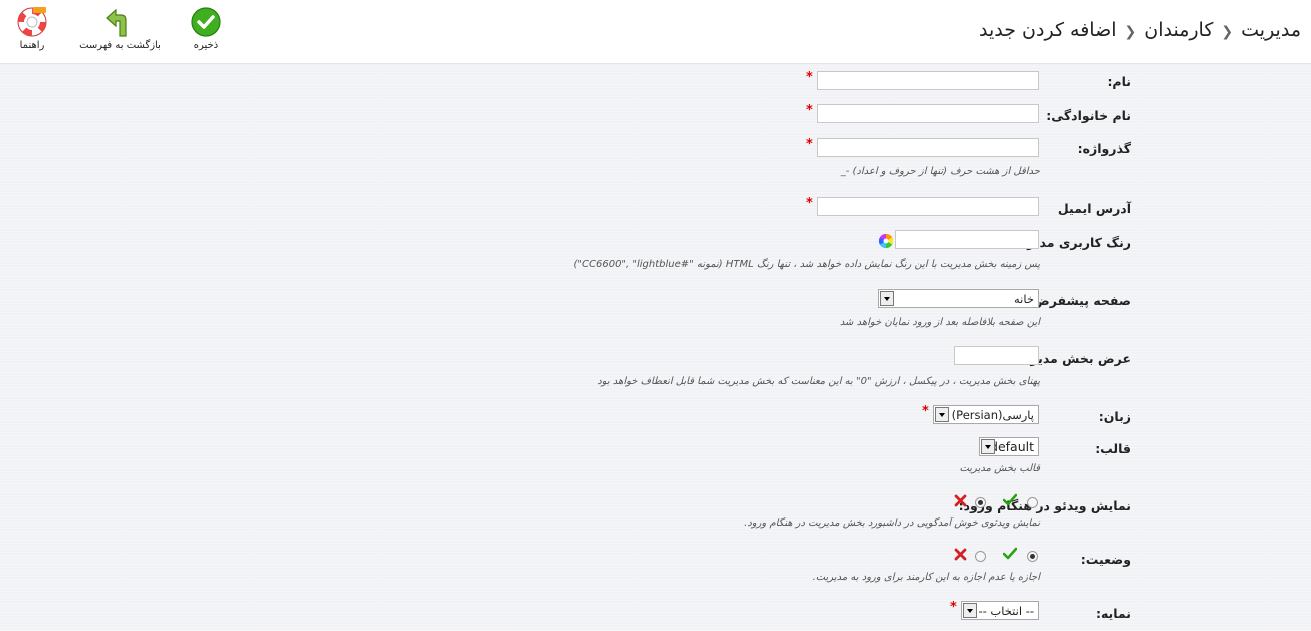 The image size is (1311, 631). I want to click on page-title: اضافه کردن جدید, so click(1048, 30).